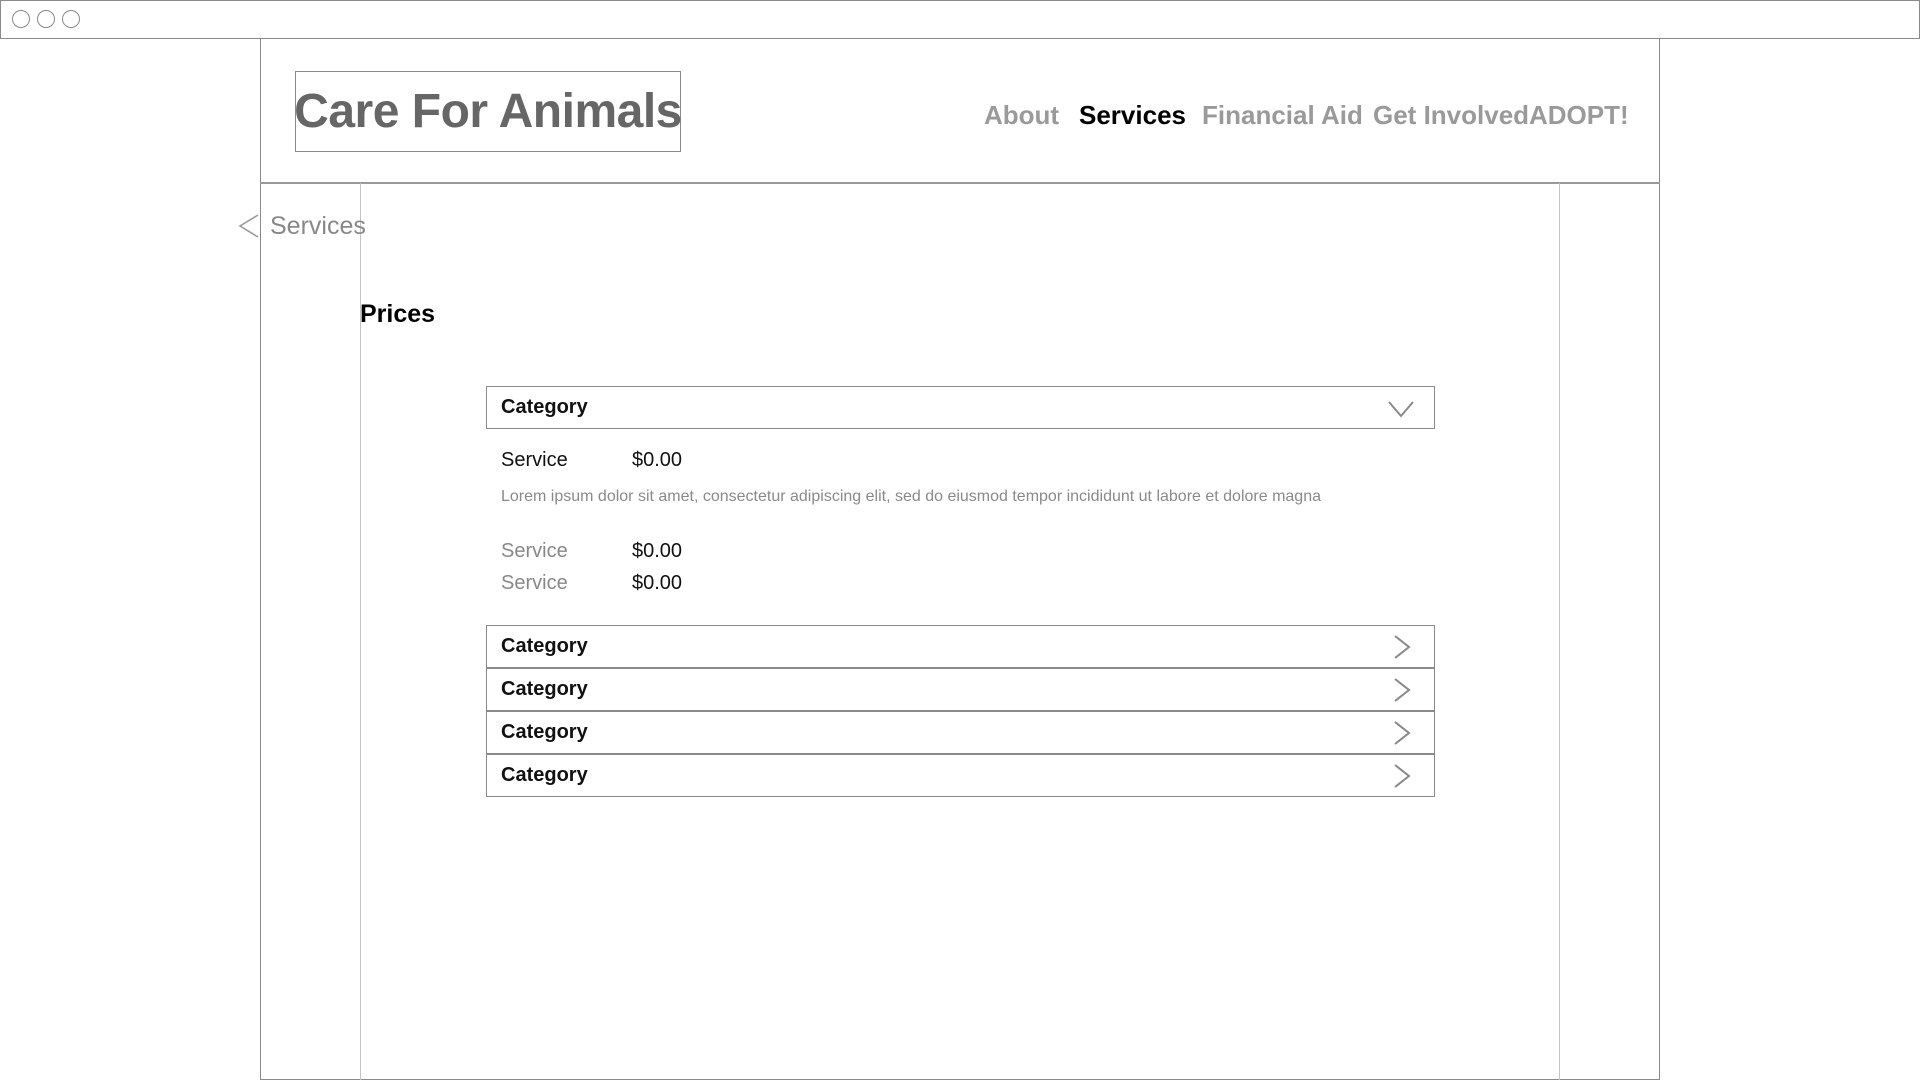  Describe the element at coordinates (960, 407) in the screenshot. I see `category-header-1: Category` at that location.